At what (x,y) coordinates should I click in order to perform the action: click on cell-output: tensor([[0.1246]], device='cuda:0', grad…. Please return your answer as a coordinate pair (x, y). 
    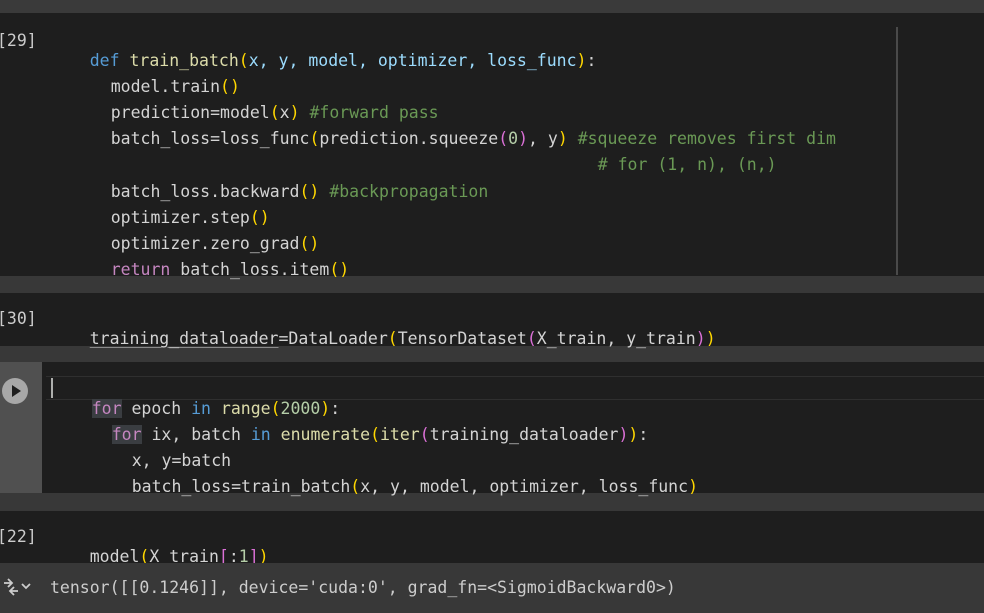
    Looking at the image, I should click on (492, 588).